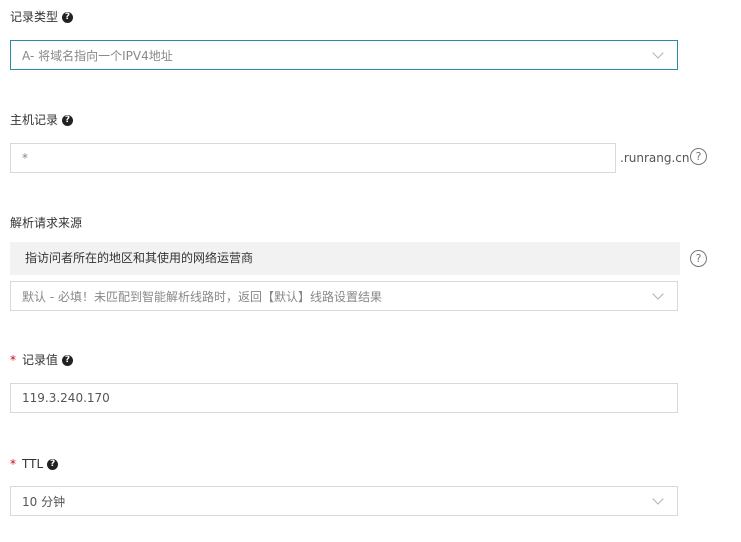  What do you see at coordinates (97, 55) in the screenshot?
I see `record-type-value: A- 将域名指向一个IPV4地址` at bounding box center [97, 55].